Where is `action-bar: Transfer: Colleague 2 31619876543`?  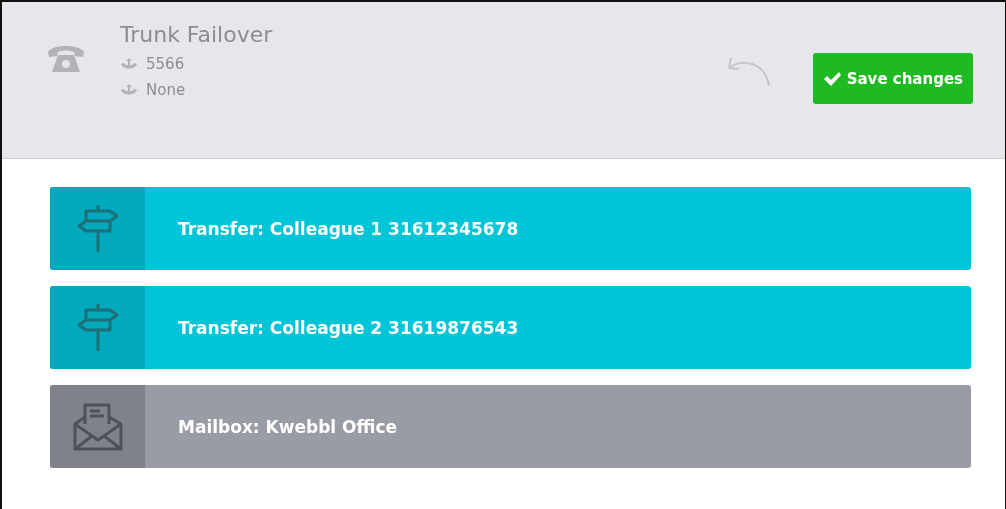 action-bar: Transfer: Colleague 2 31619876543 is located at coordinates (510, 327).